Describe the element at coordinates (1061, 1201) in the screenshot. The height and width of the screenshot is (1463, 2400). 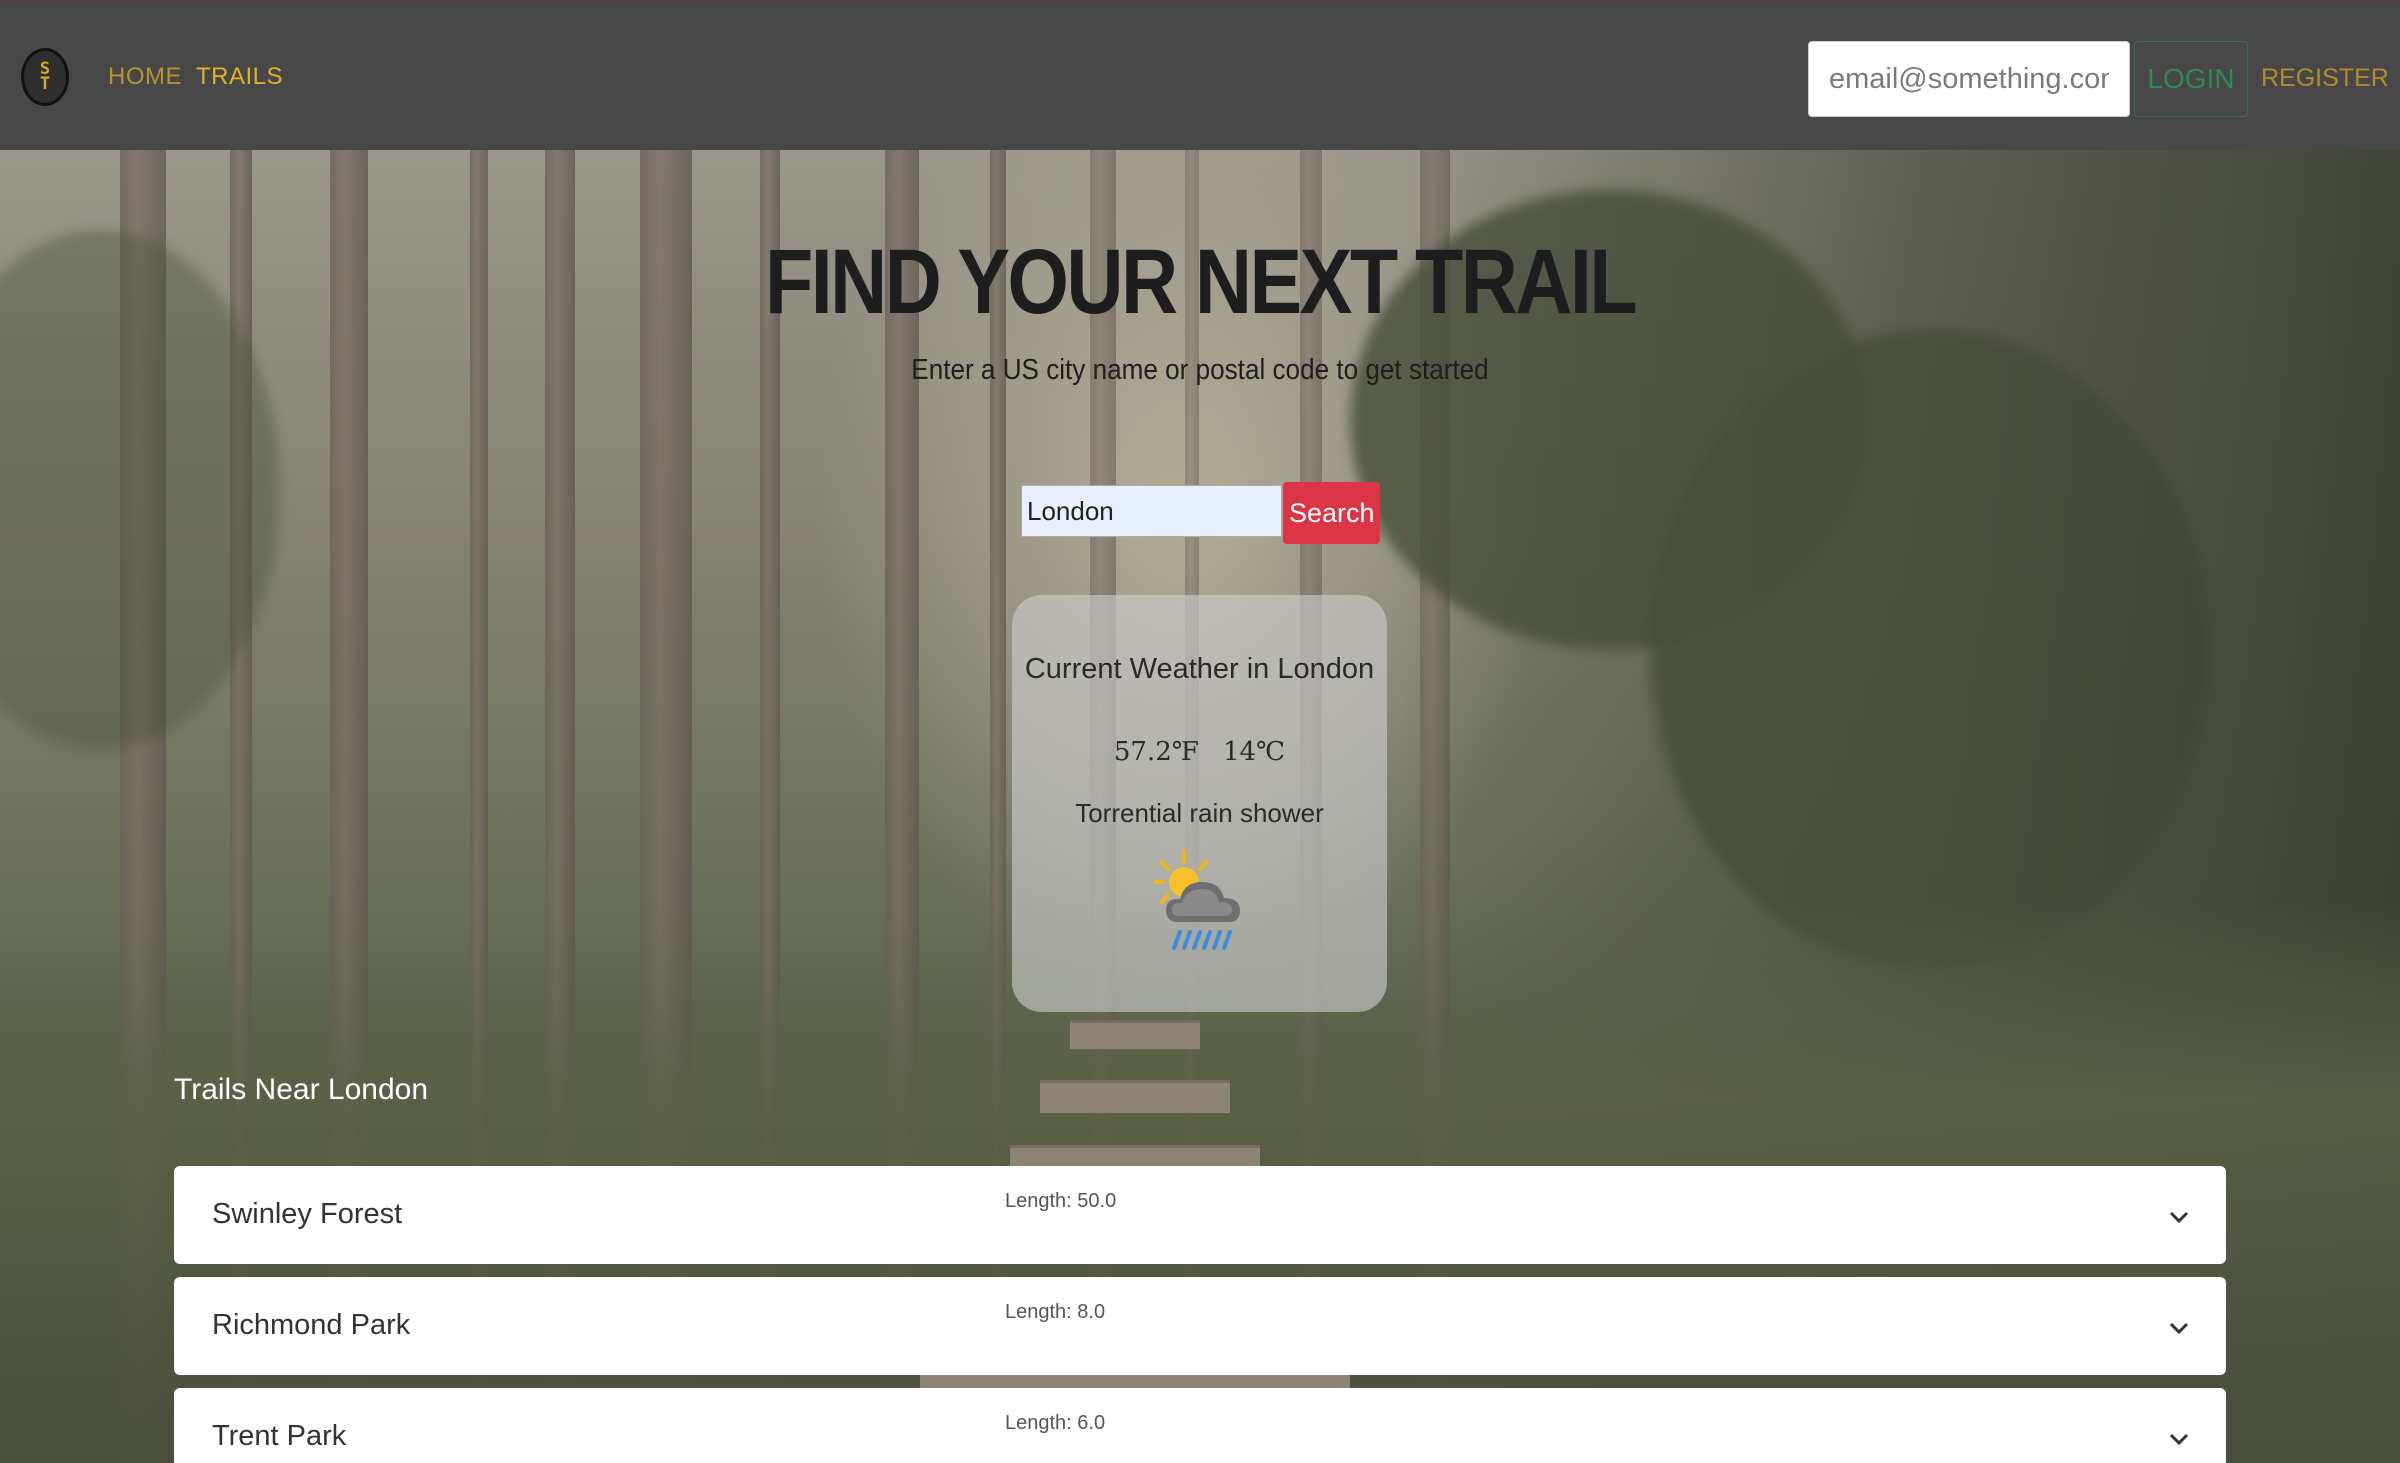
I see `trail-length: Length: 50.0` at that location.